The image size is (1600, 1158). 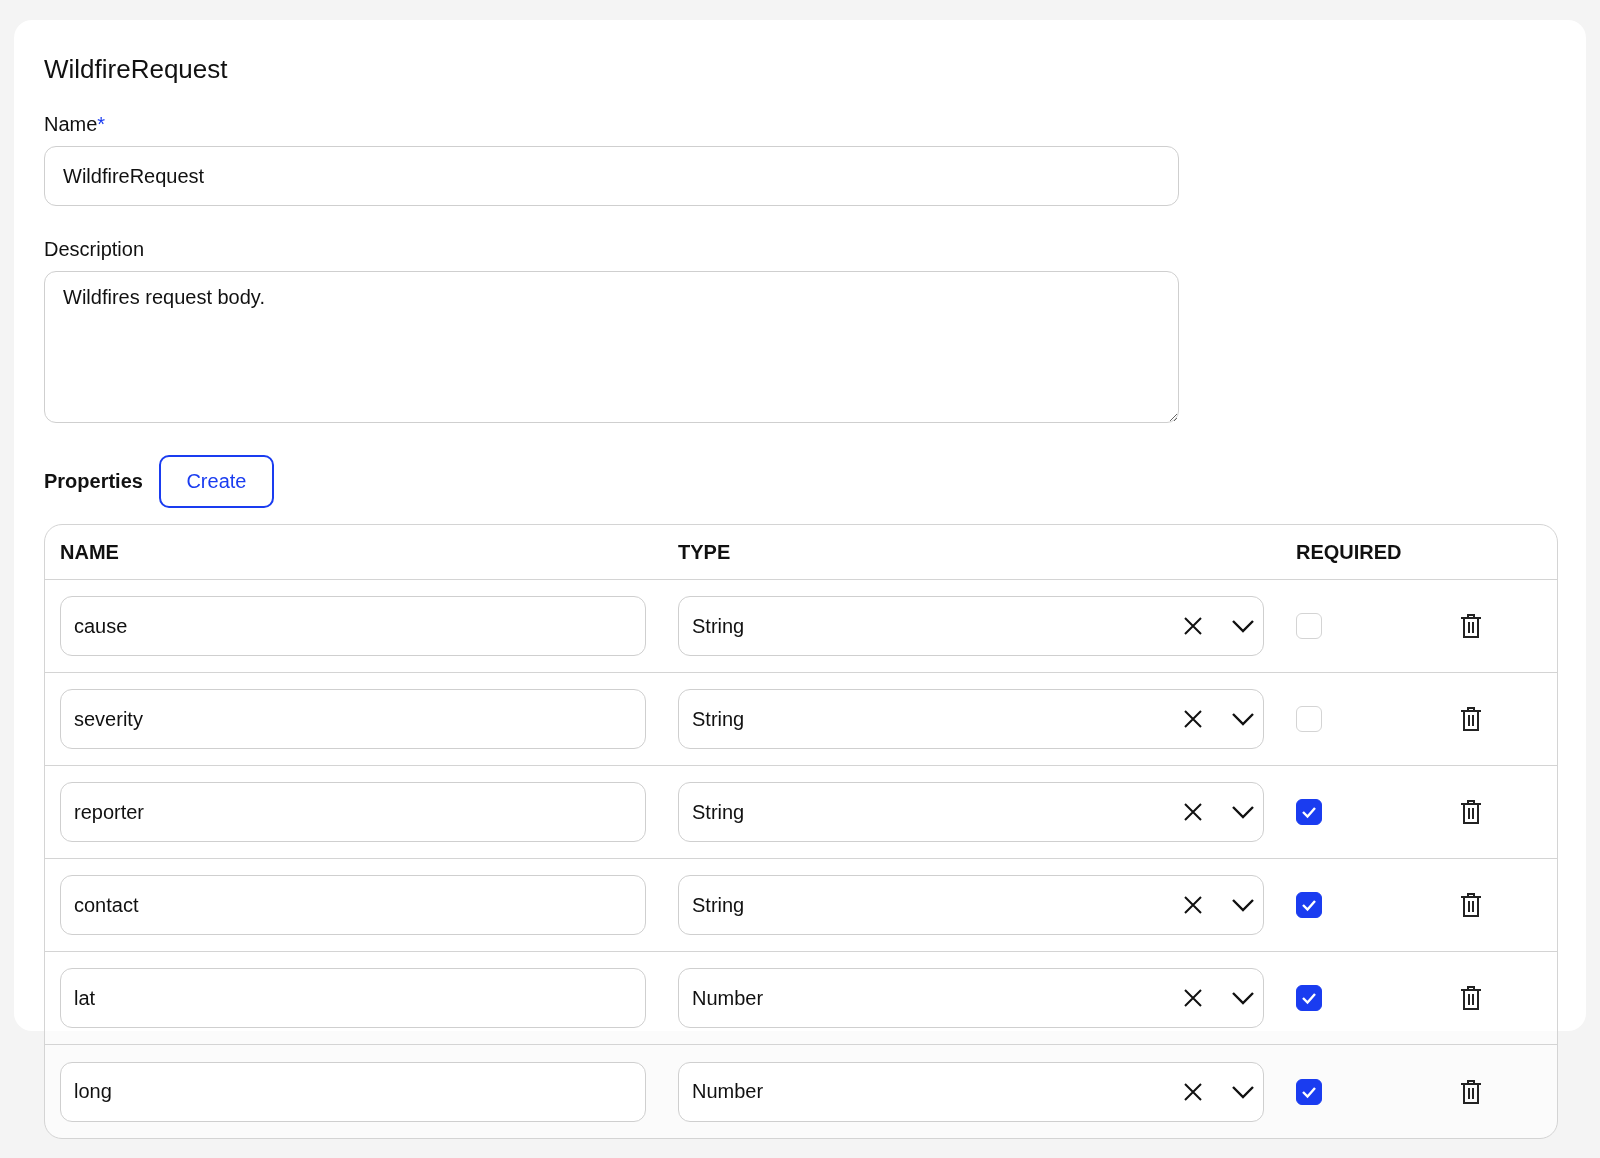 What do you see at coordinates (95, 249) in the screenshot?
I see `field-label: Description` at bounding box center [95, 249].